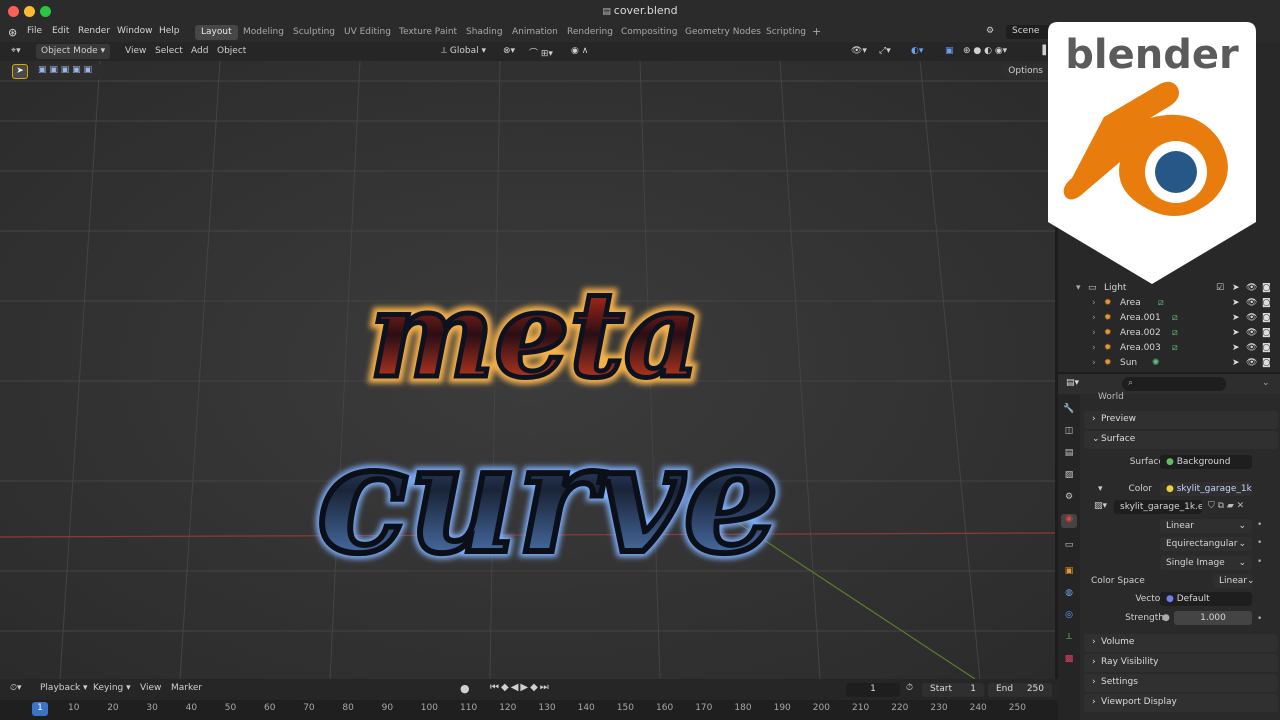 The height and width of the screenshot is (720, 1280). What do you see at coordinates (1158, 507) in the screenshot?
I see `image-name-field: skylit_garage_1k.exr` at bounding box center [1158, 507].